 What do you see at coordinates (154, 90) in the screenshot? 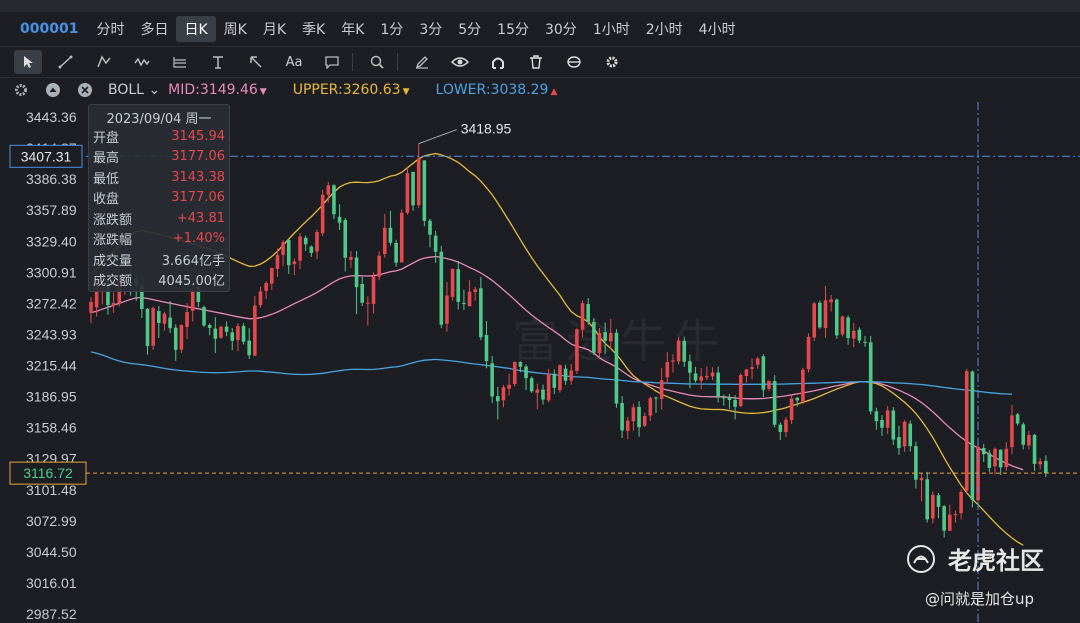
I see `chevron-down-icon: ⌄` at bounding box center [154, 90].